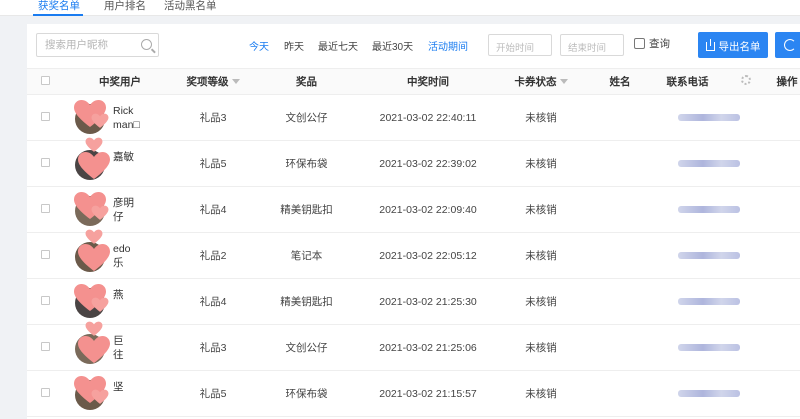  I want to click on tab-blacklist: 活动黑名单, so click(190, 6).